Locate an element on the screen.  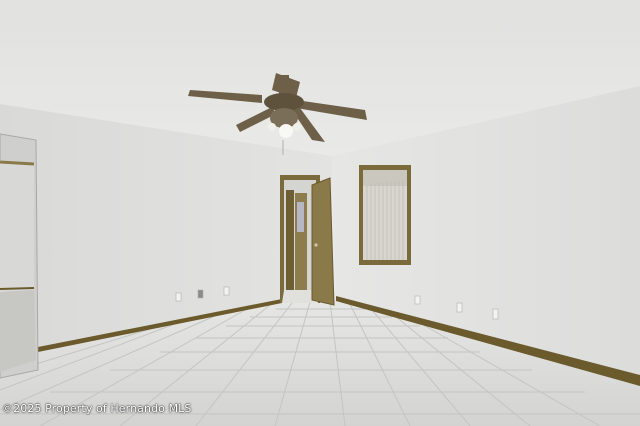
door-knob is located at coordinates (316, 245).